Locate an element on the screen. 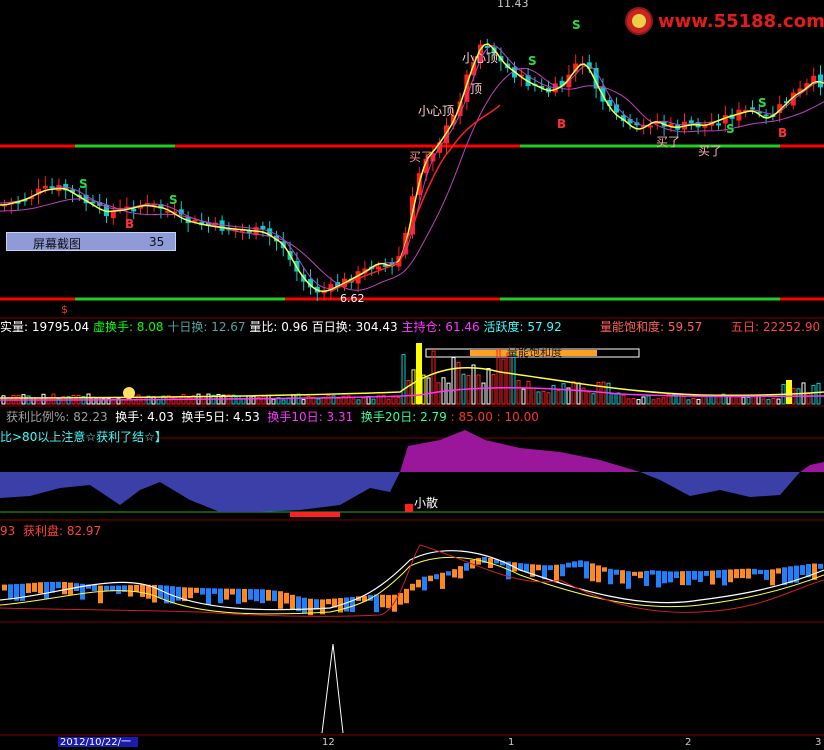  smiley-icon is located at coordinates (129, 393).